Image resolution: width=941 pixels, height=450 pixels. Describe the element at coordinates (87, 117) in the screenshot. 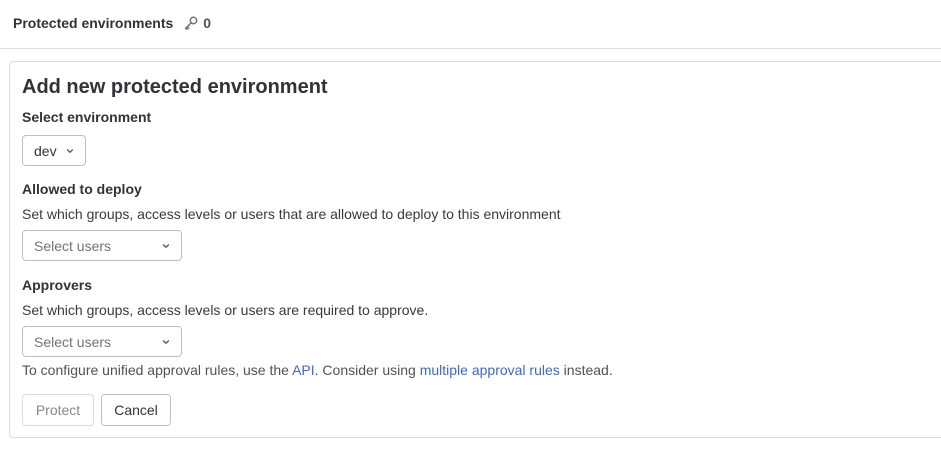

I see `select-environment-label: Select environment` at that location.